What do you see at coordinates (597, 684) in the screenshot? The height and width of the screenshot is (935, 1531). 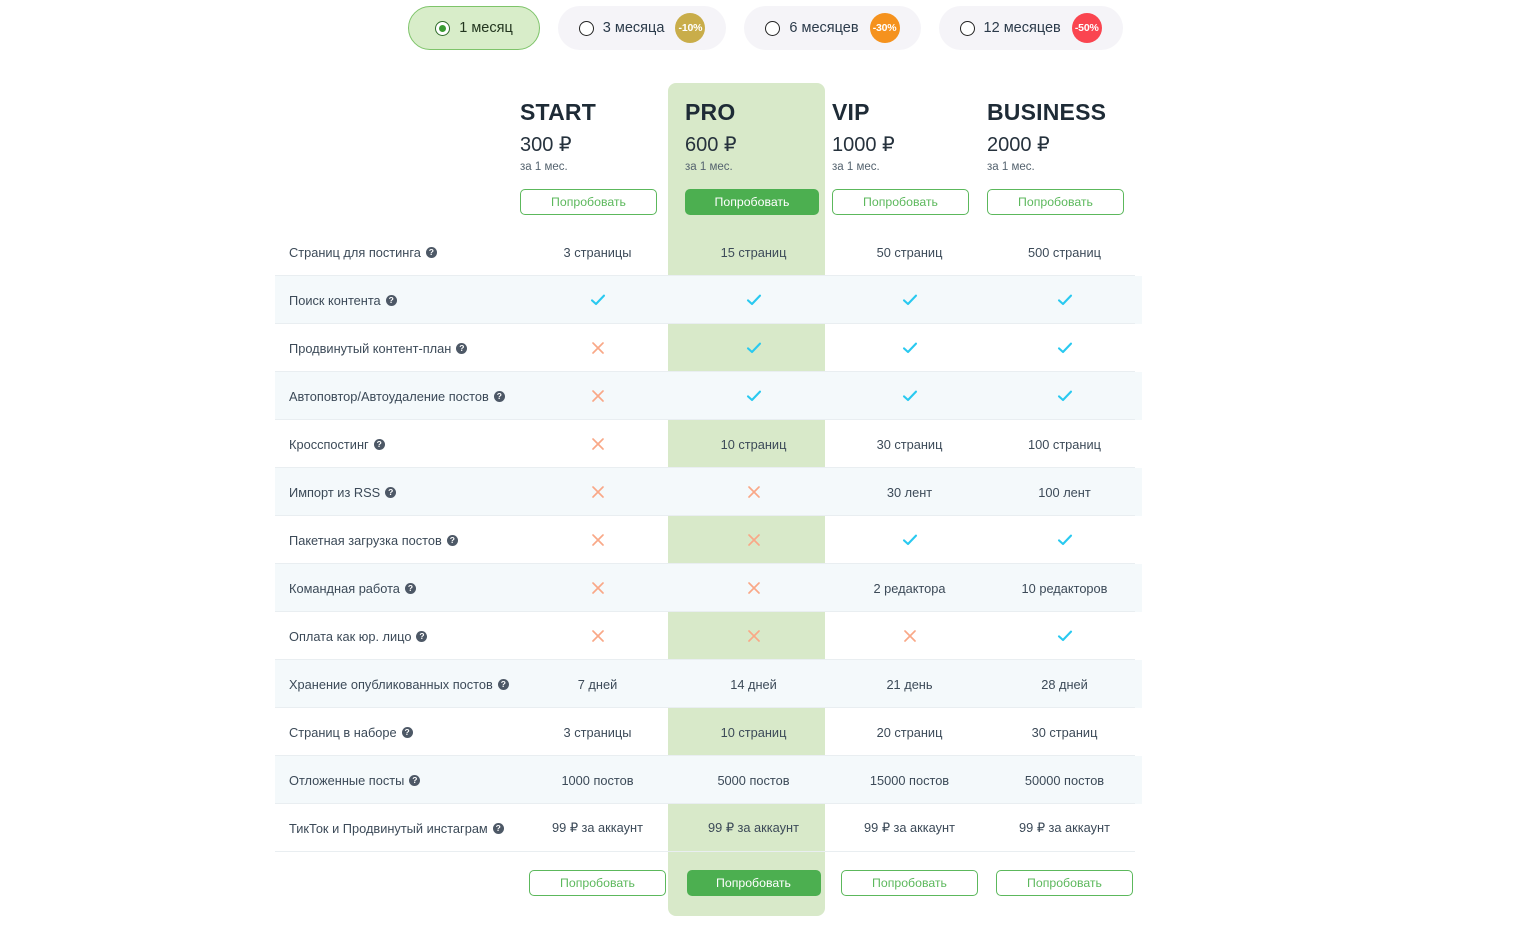 I see `feature-value-start: 7 дней` at bounding box center [597, 684].